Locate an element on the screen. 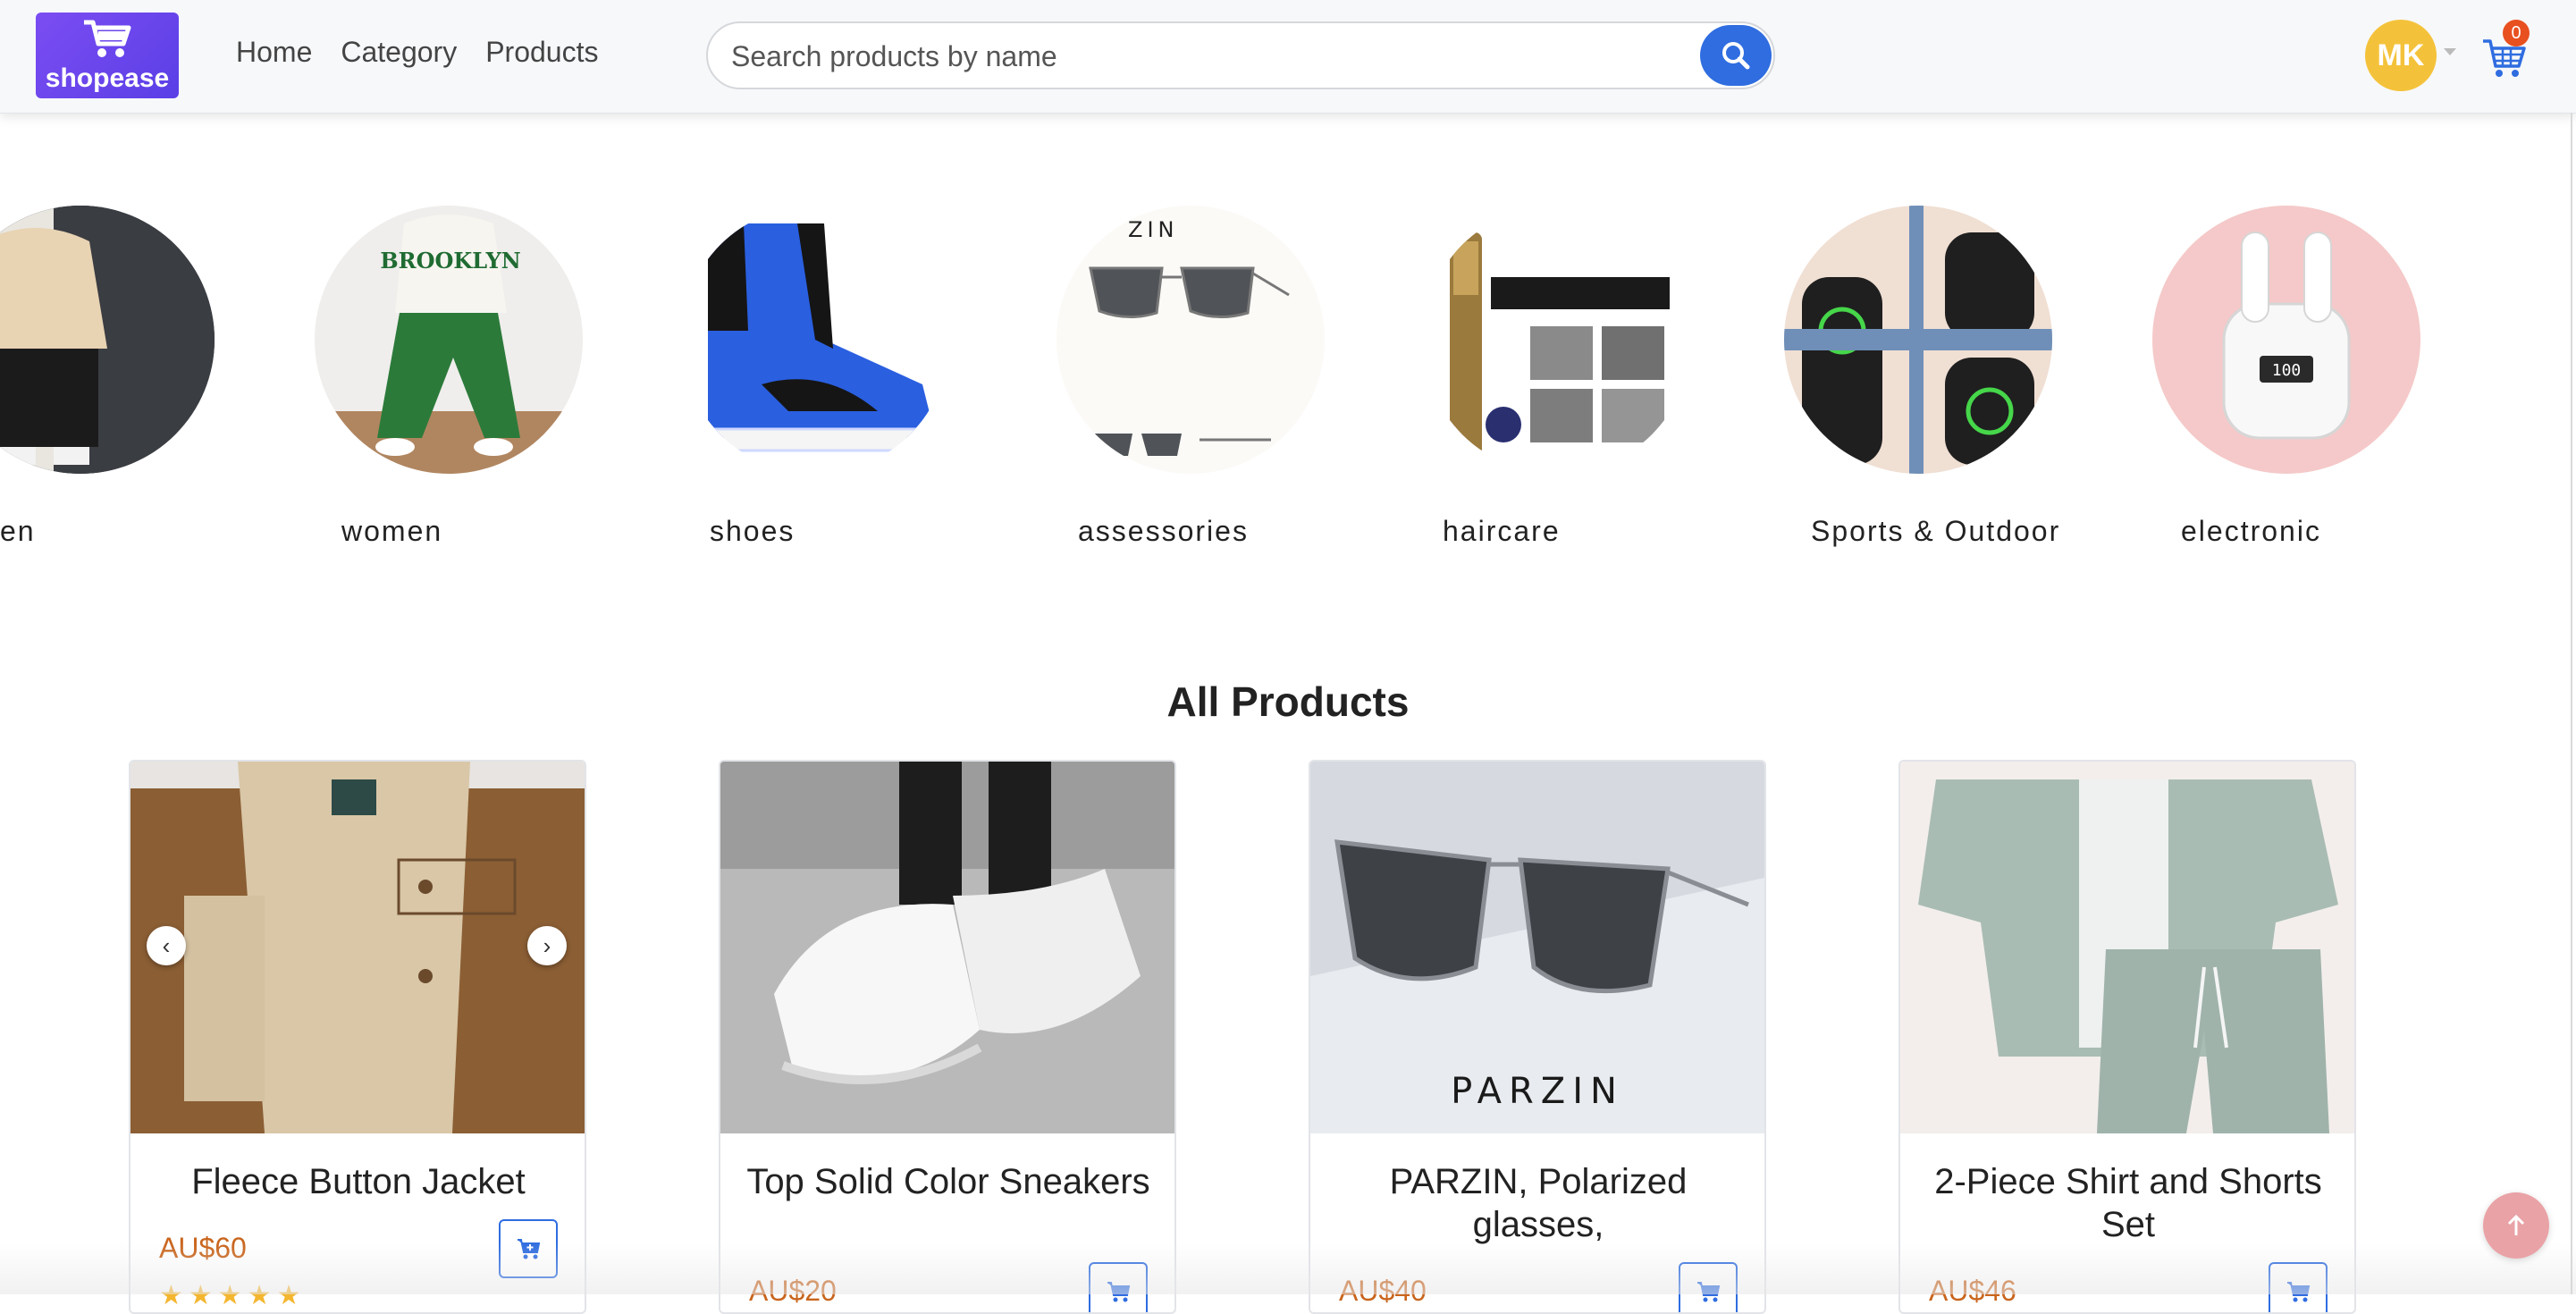 This screenshot has width=2576, height=1314. product-title: Fleece Button Jacket is located at coordinates (358, 1181).